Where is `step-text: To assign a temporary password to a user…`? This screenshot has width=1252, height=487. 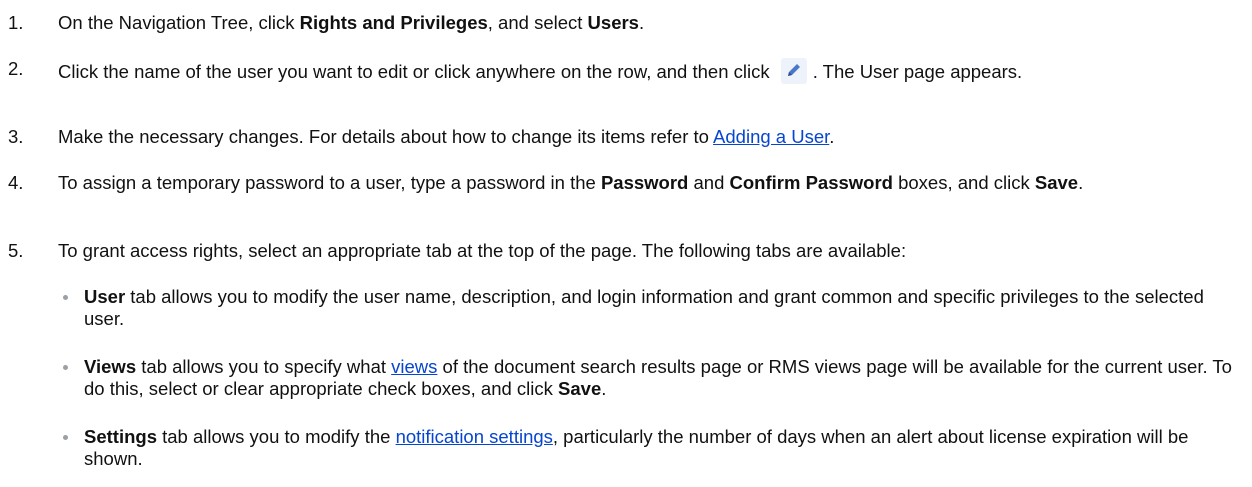 step-text: To assign a temporary password to a user… is located at coordinates (571, 182).